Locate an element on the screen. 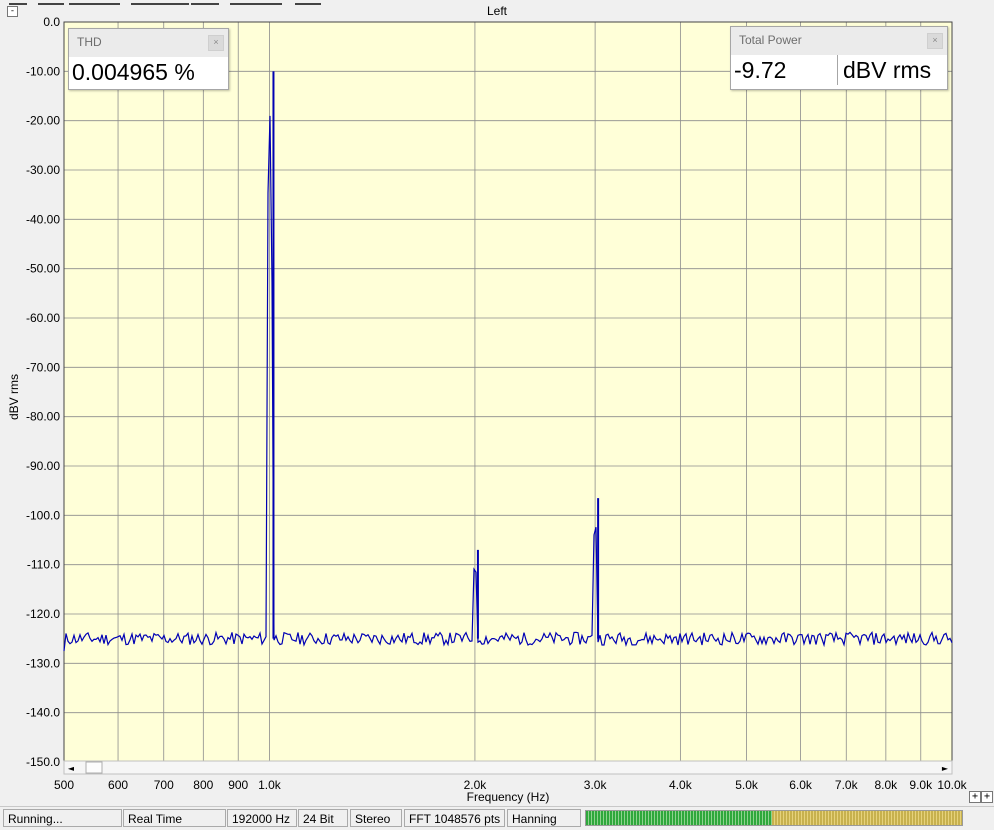 The width and height of the screenshot is (994, 830). zoom-in-button: + is located at coordinates (975, 797).